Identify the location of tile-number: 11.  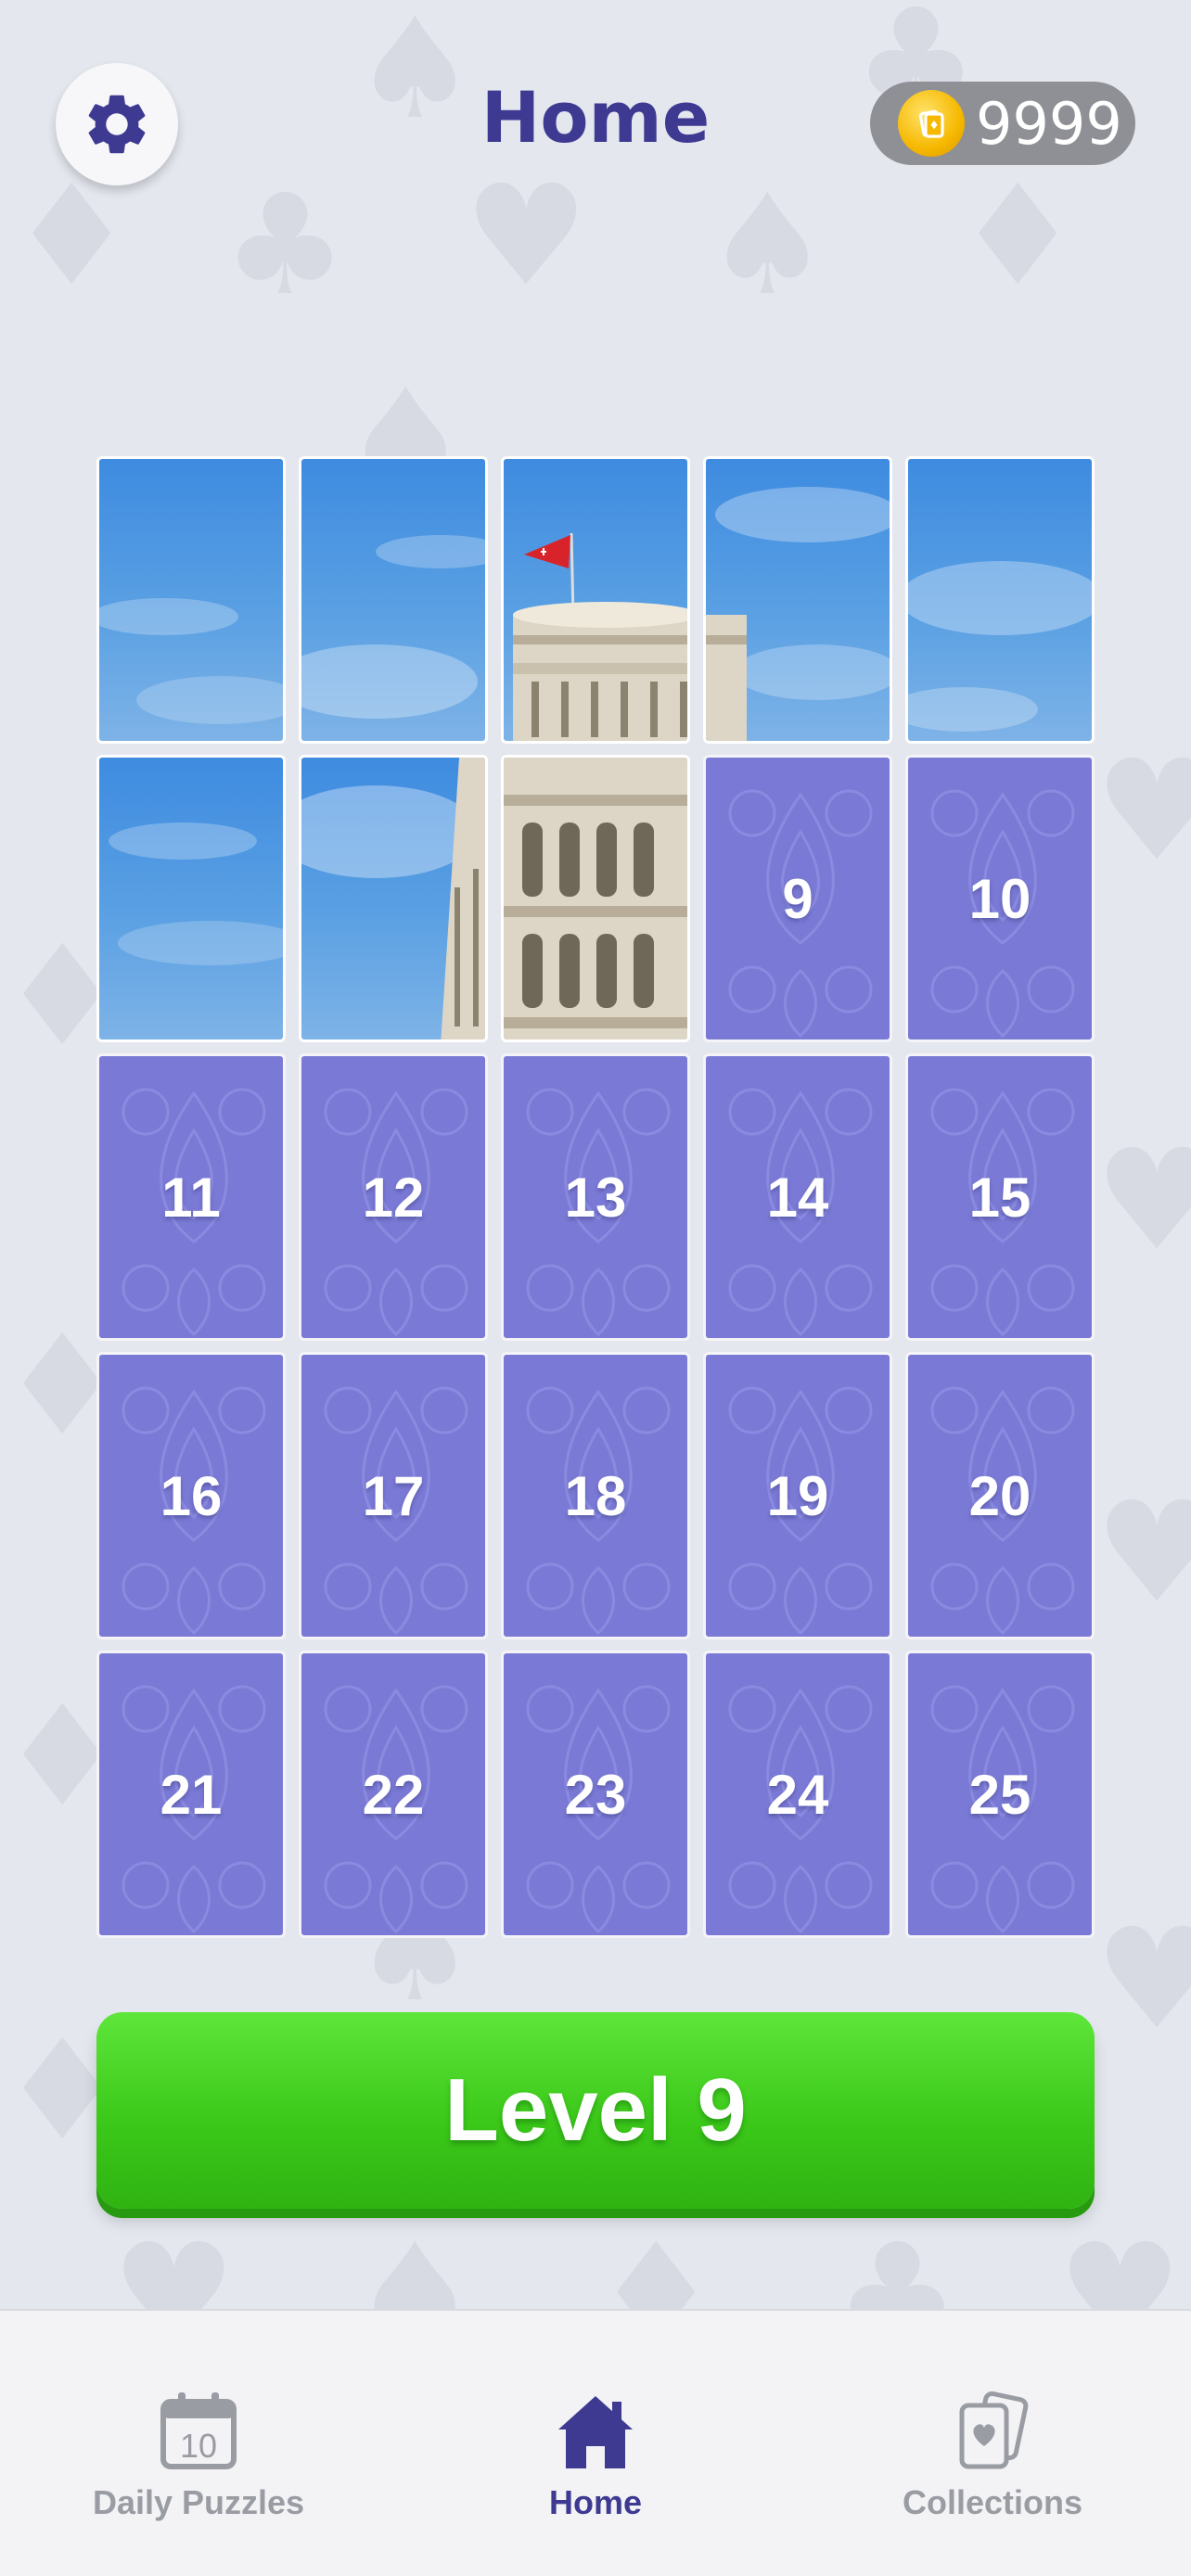
(191, 1197).